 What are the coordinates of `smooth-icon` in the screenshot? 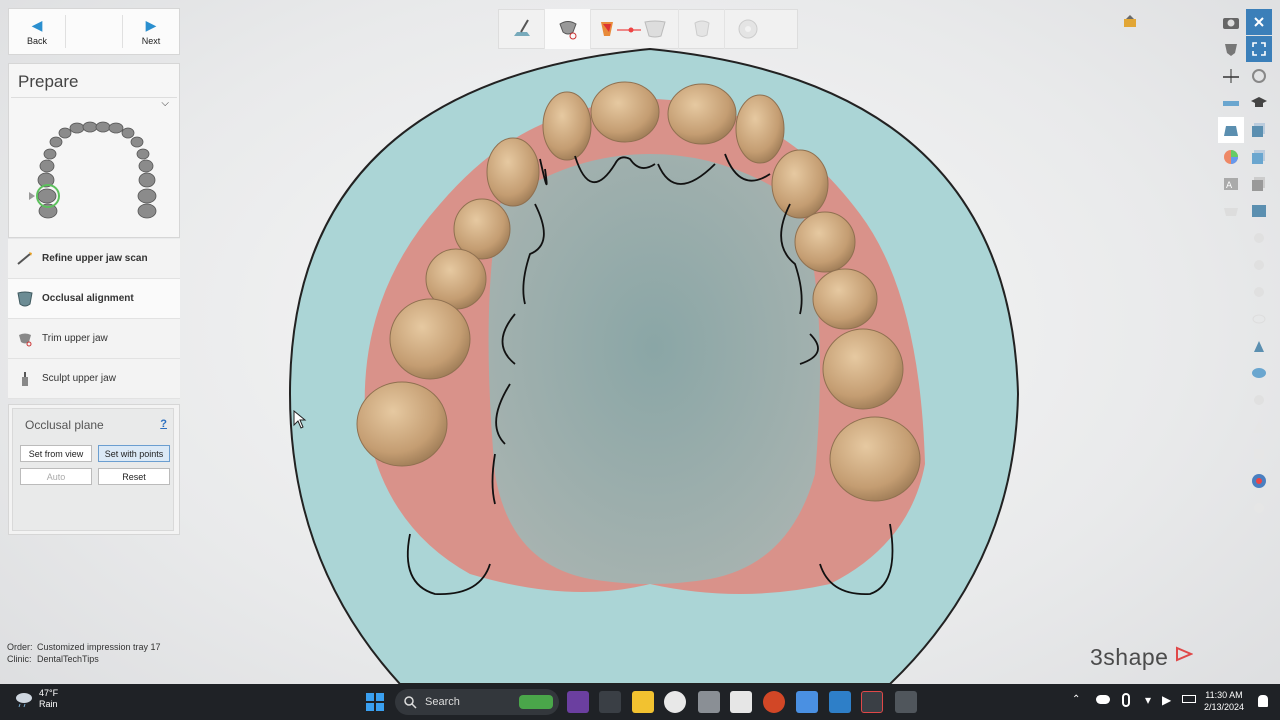 It's located at (1259, 265).